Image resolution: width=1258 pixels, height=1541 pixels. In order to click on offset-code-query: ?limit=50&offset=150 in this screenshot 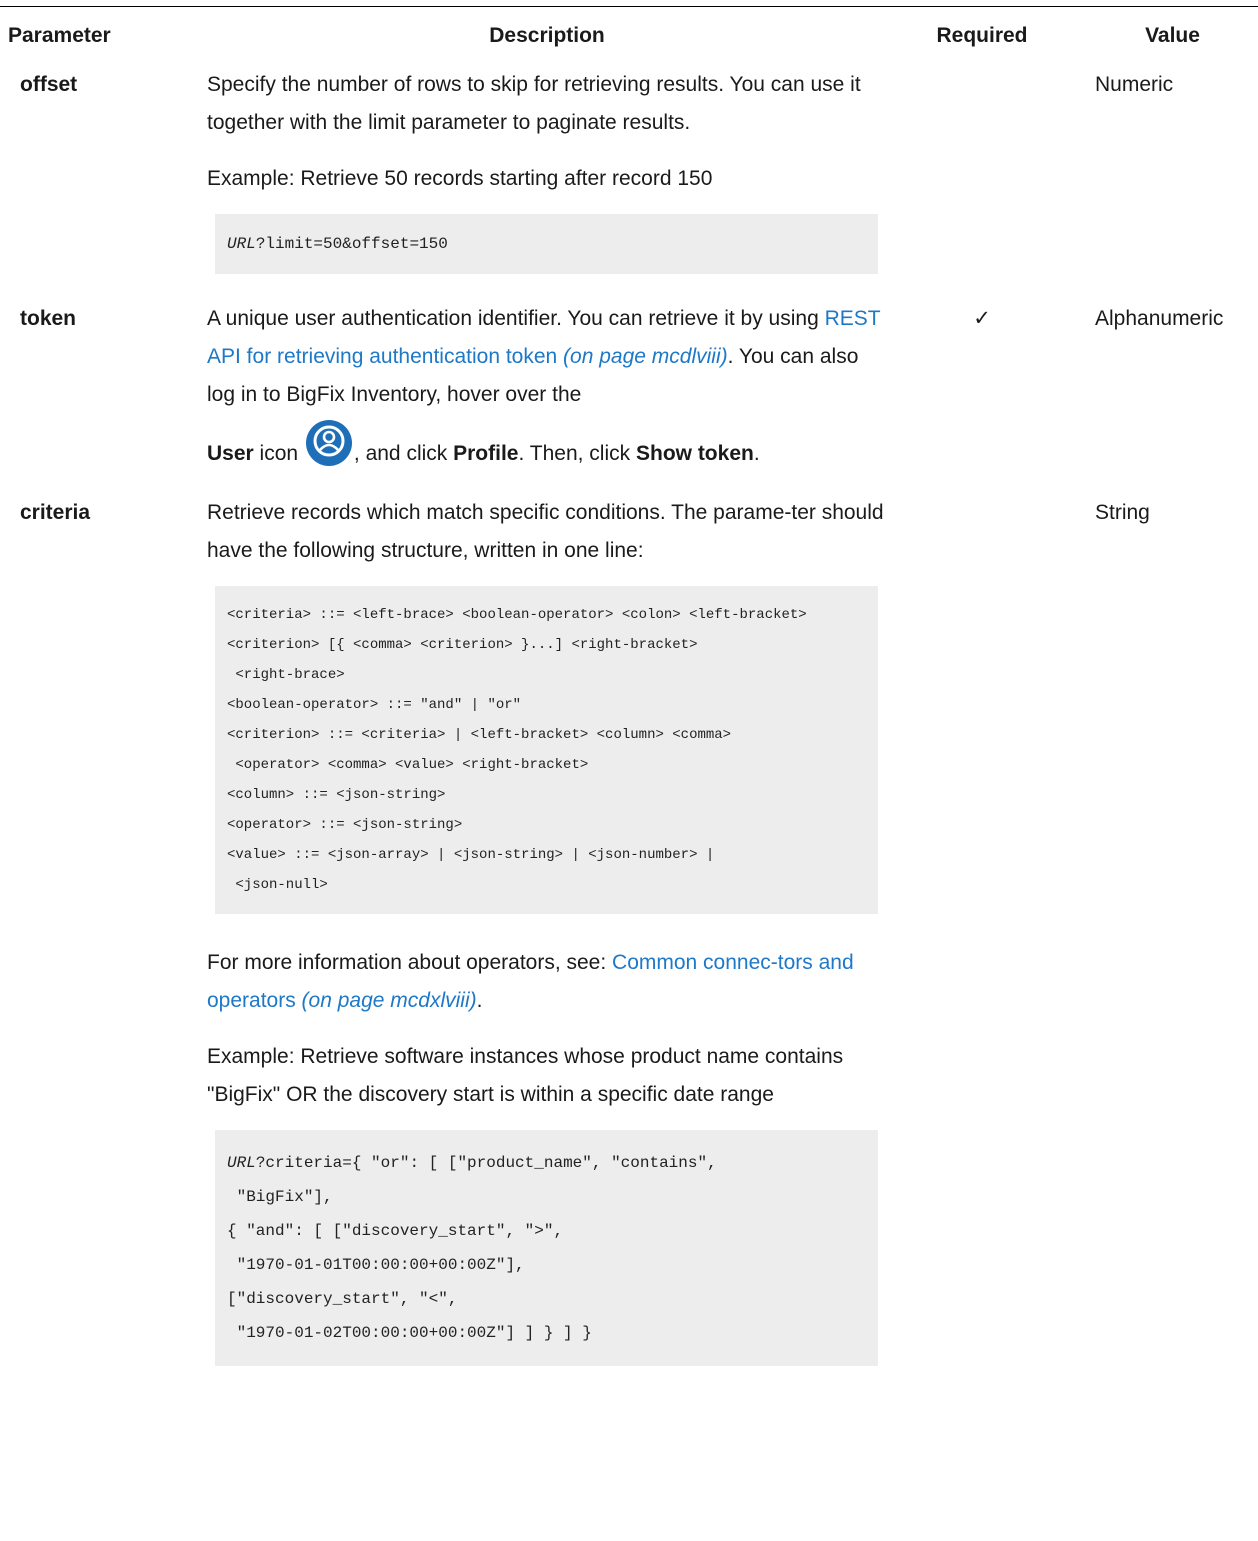, I will do `click(351, 244)`.